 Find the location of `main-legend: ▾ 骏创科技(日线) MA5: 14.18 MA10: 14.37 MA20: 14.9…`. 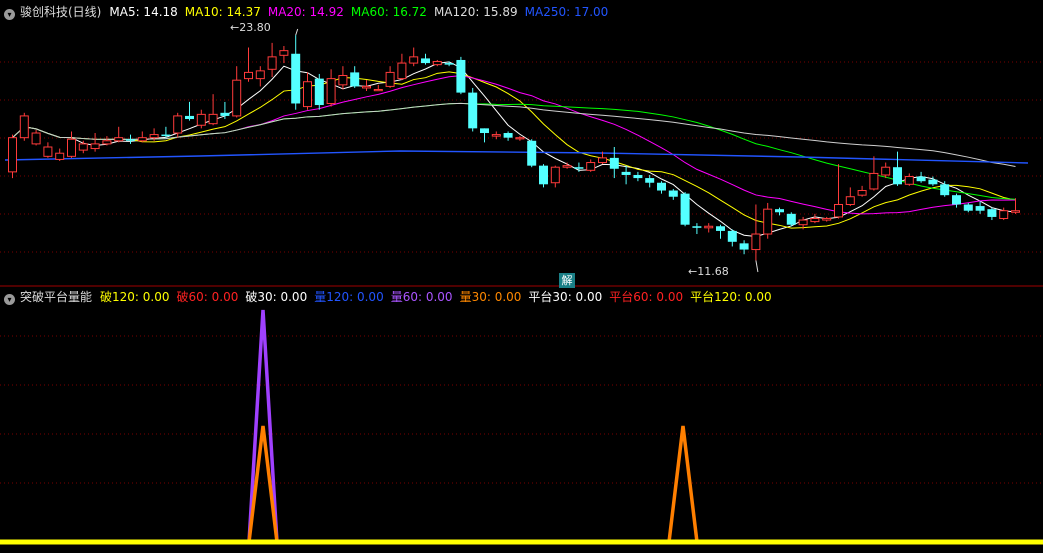

main-legend: ▾ 骏创科技(日线) MA5: 14.18 MA10: 14.37 MA20: 14.9… is located at coordinates (313, 12).